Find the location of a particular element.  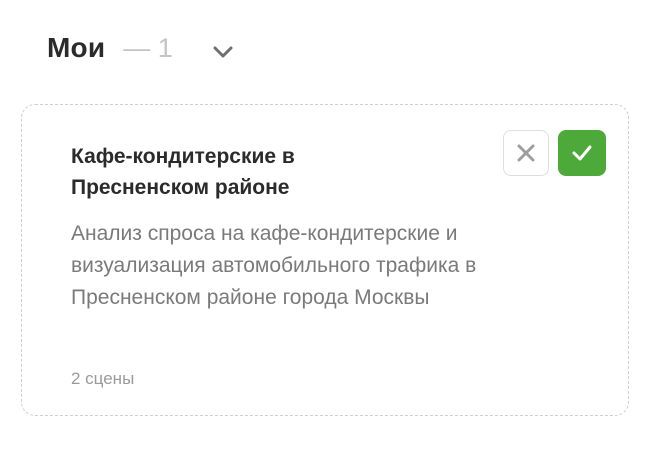

close-icon is located at coordinates (526, 153).